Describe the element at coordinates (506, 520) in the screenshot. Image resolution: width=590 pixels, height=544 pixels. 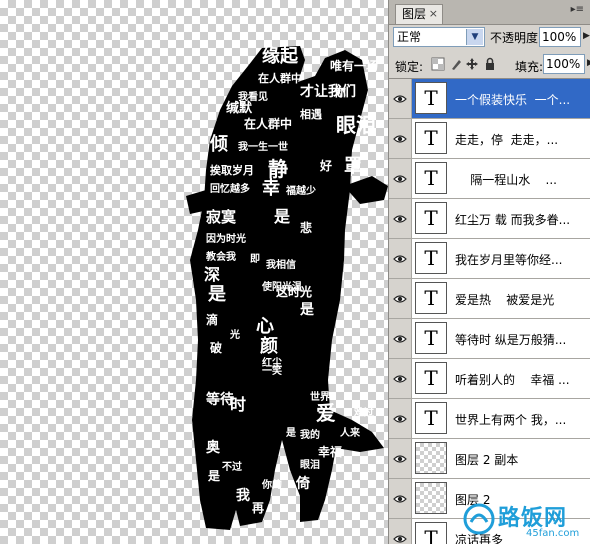
I see `watermark: 路饭网 45fan.com` at that location.